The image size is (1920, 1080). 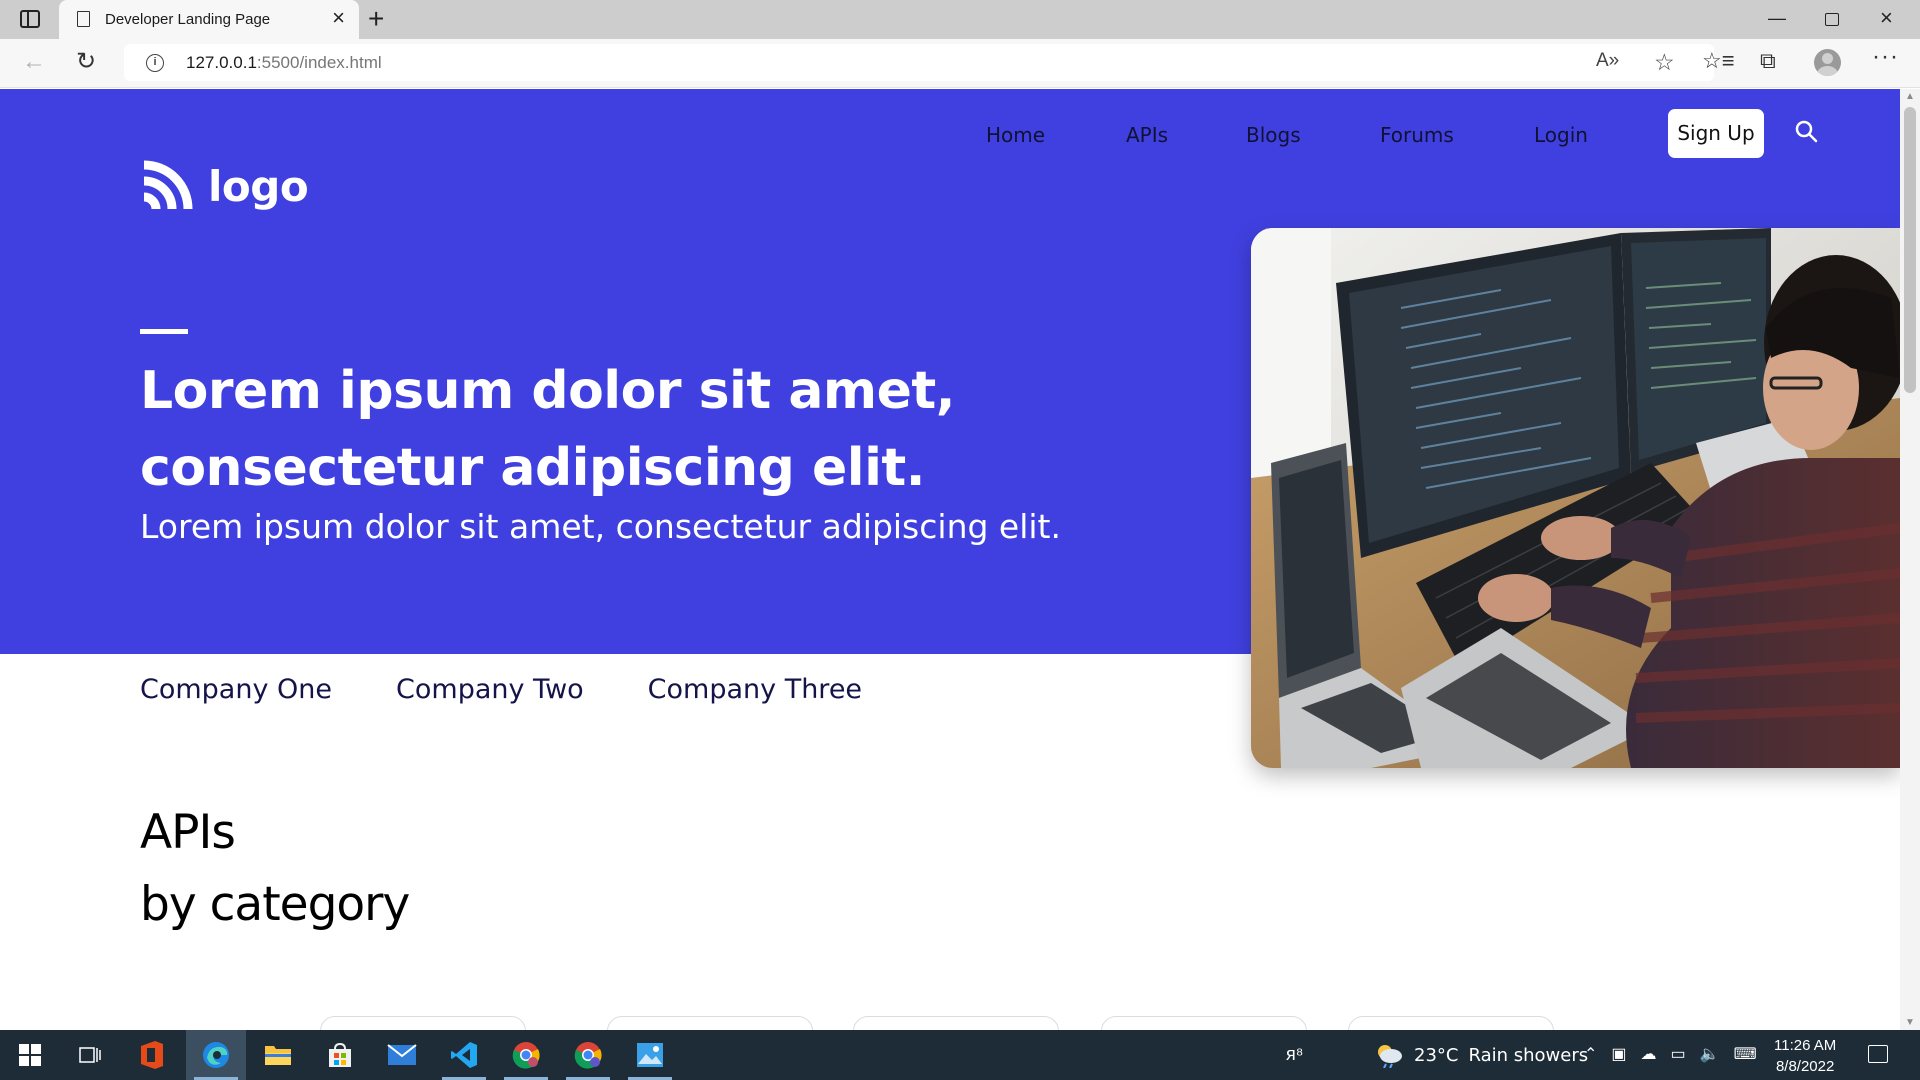 What do you see at coordinates (1294, 1054) in the screenshot?
I see `people-icon: ᴙ⁸` at bounding box center [1294, 1054].